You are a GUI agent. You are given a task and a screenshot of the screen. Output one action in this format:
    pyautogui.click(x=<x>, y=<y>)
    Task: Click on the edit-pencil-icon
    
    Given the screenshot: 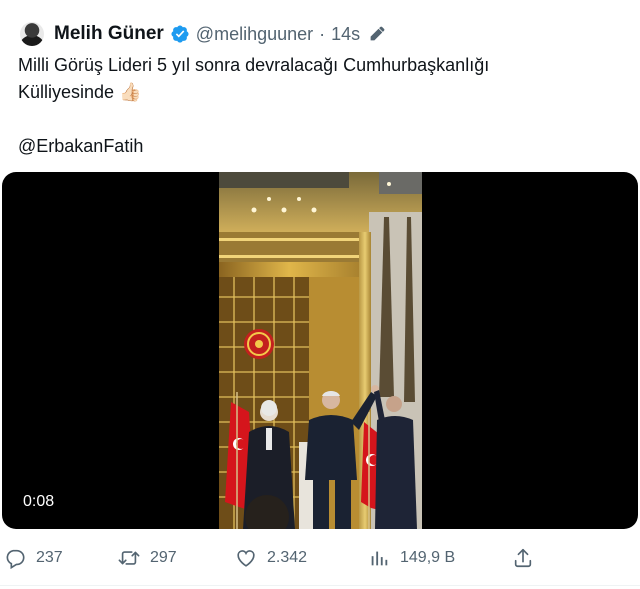 What is the action you would take?
    pyautogui.click(x=377, y=34)
    